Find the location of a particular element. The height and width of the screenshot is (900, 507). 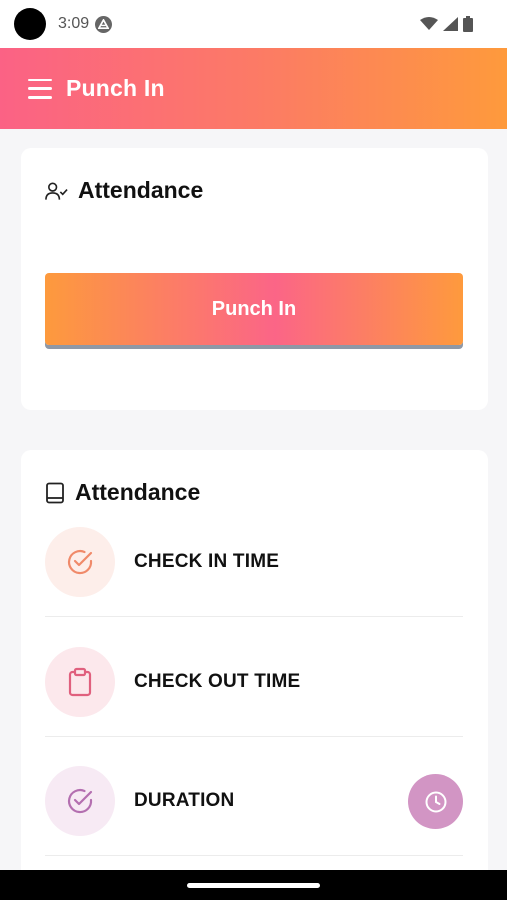

duration-label: DURATION is located at coordinates (184, 800).